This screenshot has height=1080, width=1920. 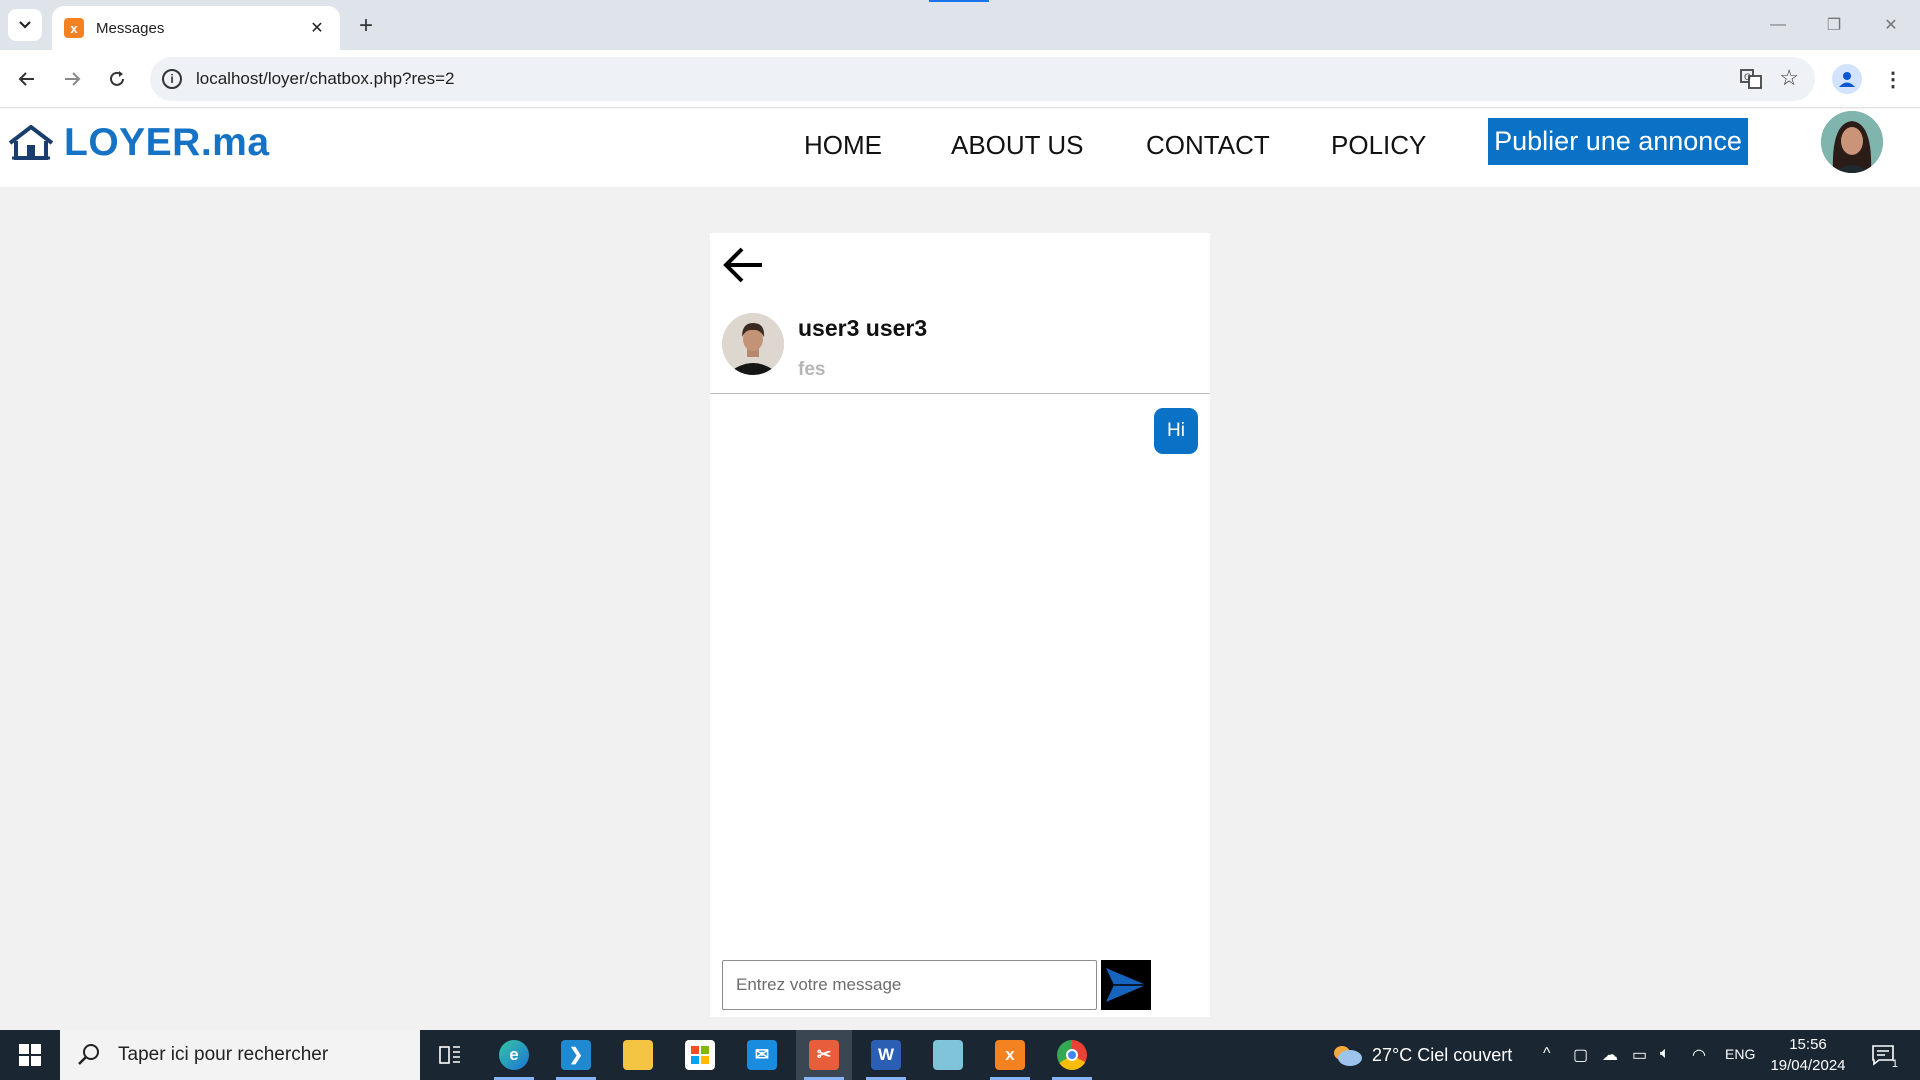 I want to click on arrow-right-icon, so click(x=73, y=79).